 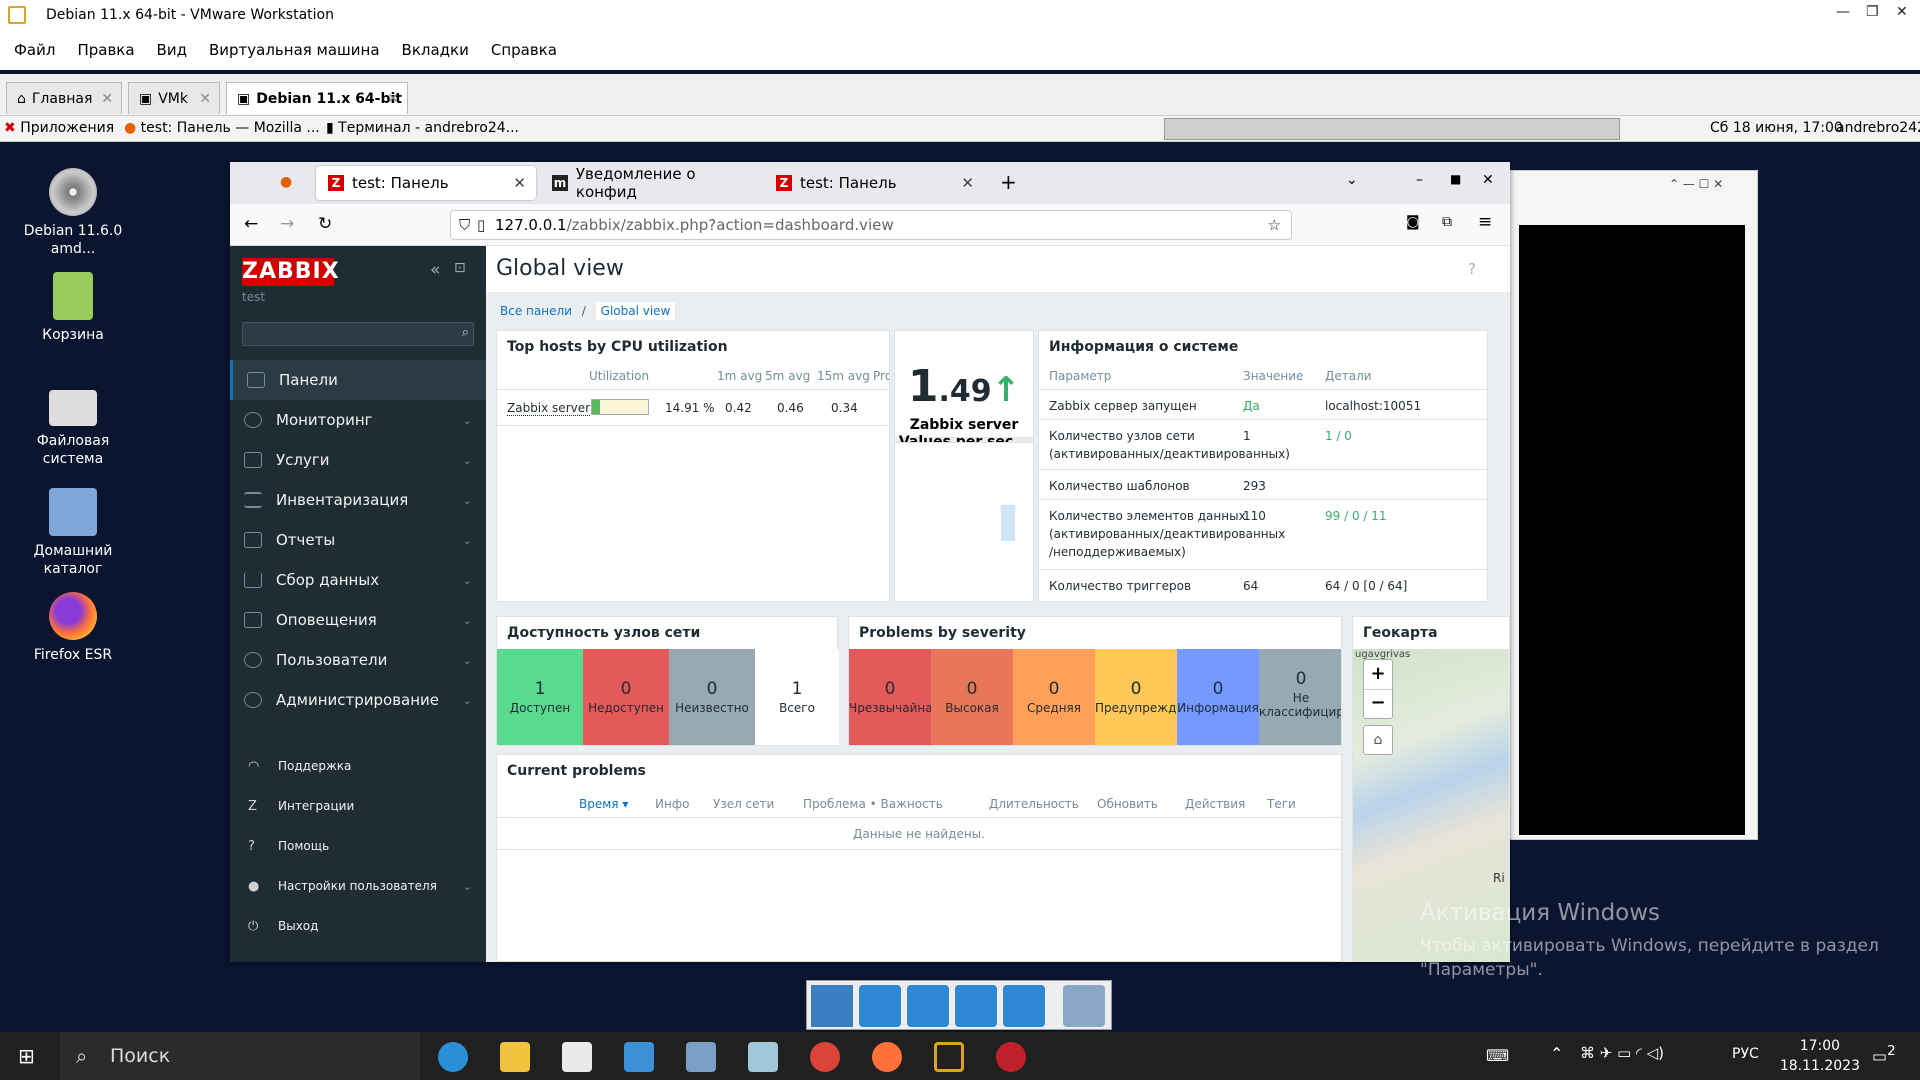 I want to click on tray-icons: ⌘ ✈ ▭ ◜ ◁), so click(x=1622, y=1053).